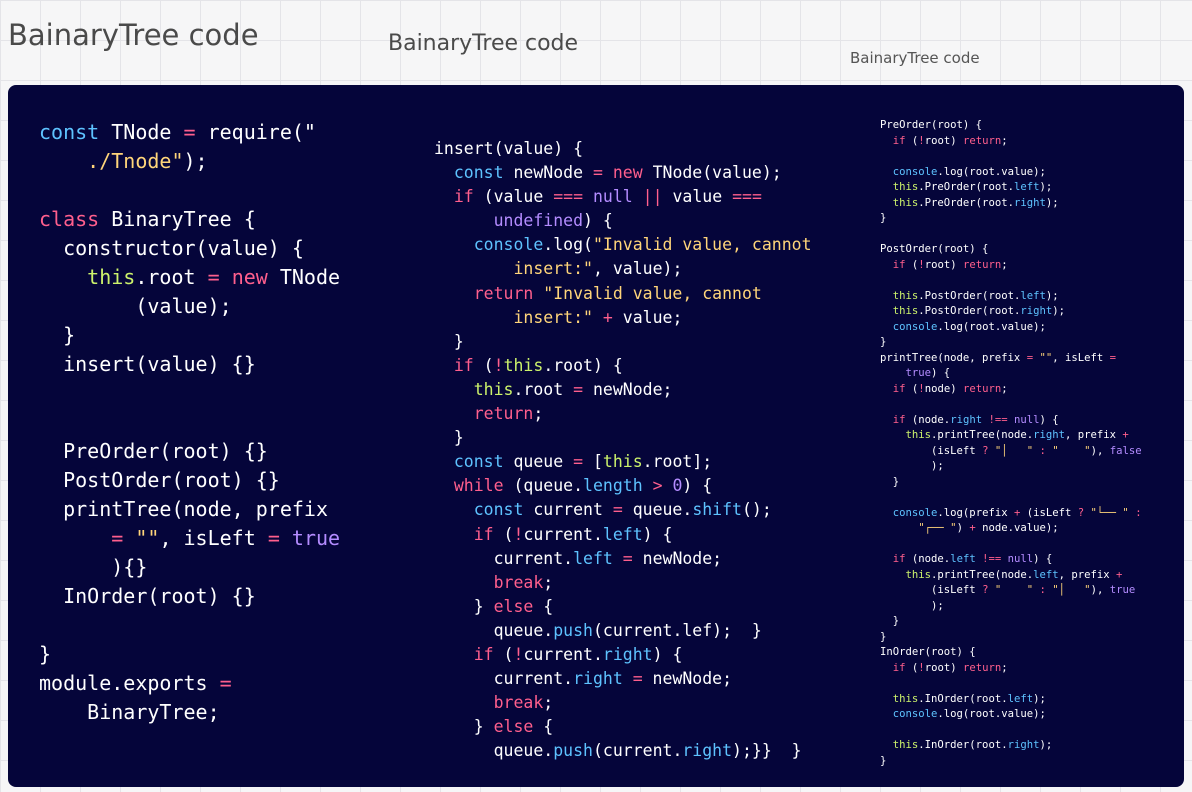  I want to click on code-line: console.log(root.value);, so click(963, 327).